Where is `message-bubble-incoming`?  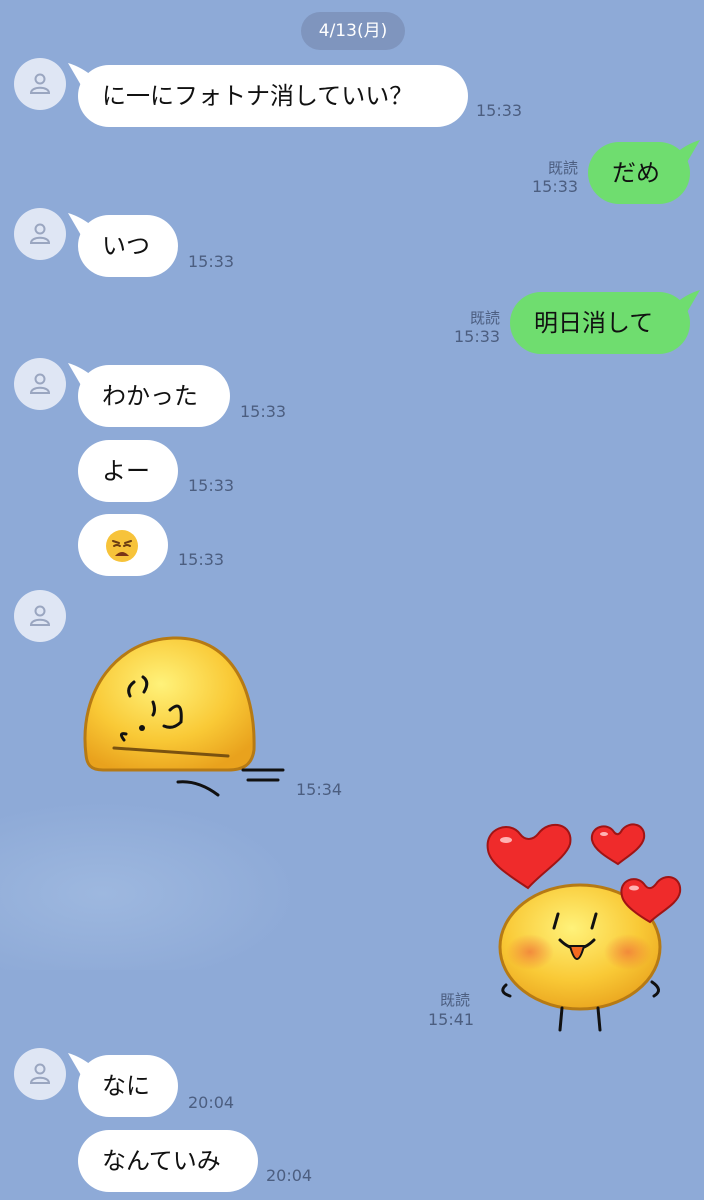 message-bubble-incoming is located at coordinates (123, 545).